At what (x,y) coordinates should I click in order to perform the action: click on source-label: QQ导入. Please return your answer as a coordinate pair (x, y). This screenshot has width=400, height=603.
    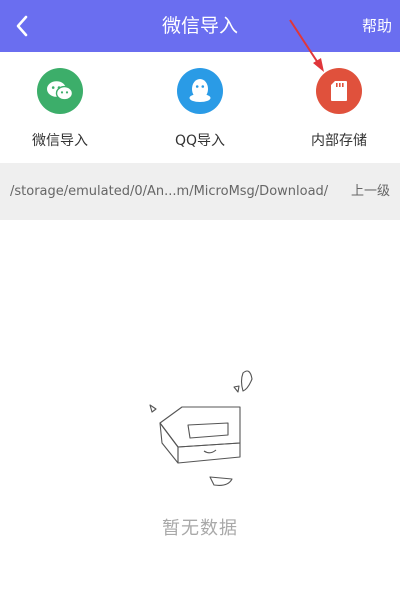
    Looking at the image, I should click on (200, 141).